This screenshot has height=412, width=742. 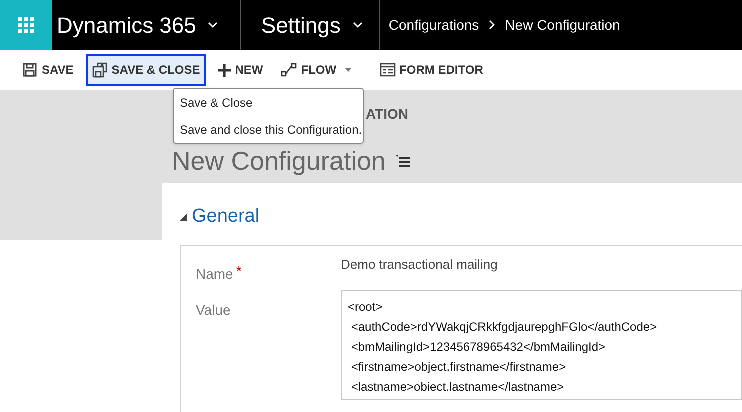 I want to click on field-label: Value, so click(x=213, y=310).